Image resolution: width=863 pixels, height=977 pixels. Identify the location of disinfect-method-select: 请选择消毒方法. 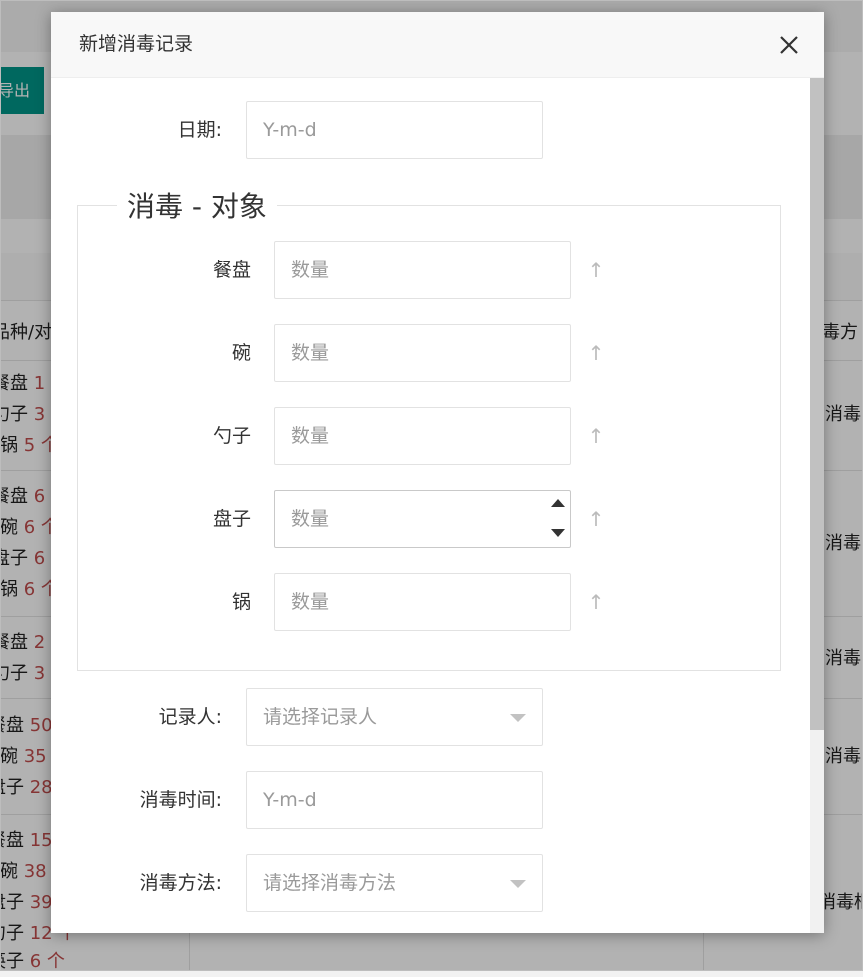
(394, 883).